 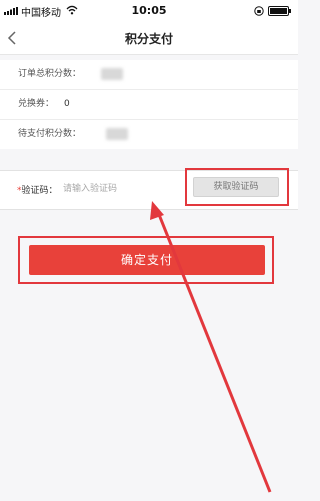 What do you see at coordinates (149, 11) in the screenshot?
I see `status-bar: 中国移动 10:05` at bounding box center [149, 11].